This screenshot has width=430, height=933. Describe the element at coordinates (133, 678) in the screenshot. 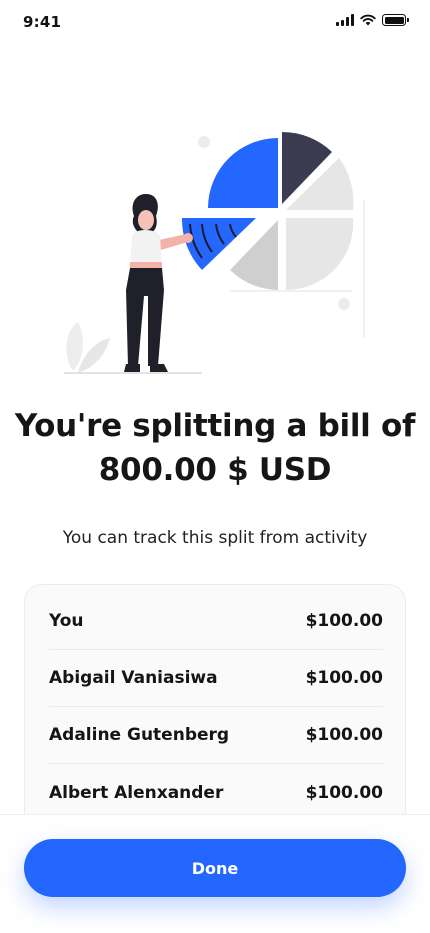

I see `participant-name: Abigail Vaniasiwa` at that location.